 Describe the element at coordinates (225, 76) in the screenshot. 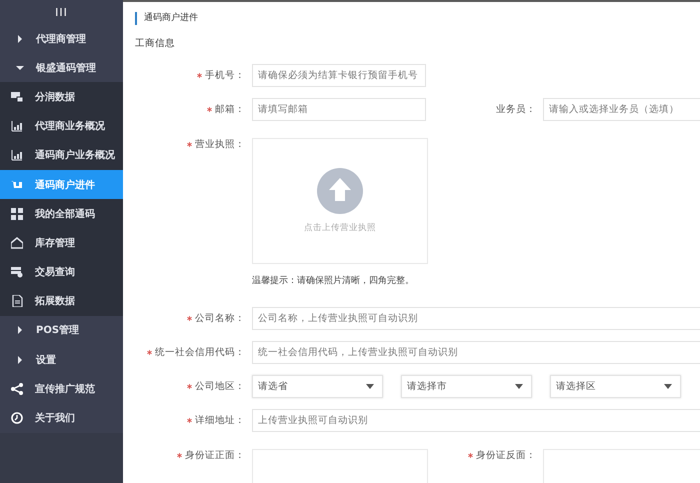

I see `field-label: 手机号：` at that location.